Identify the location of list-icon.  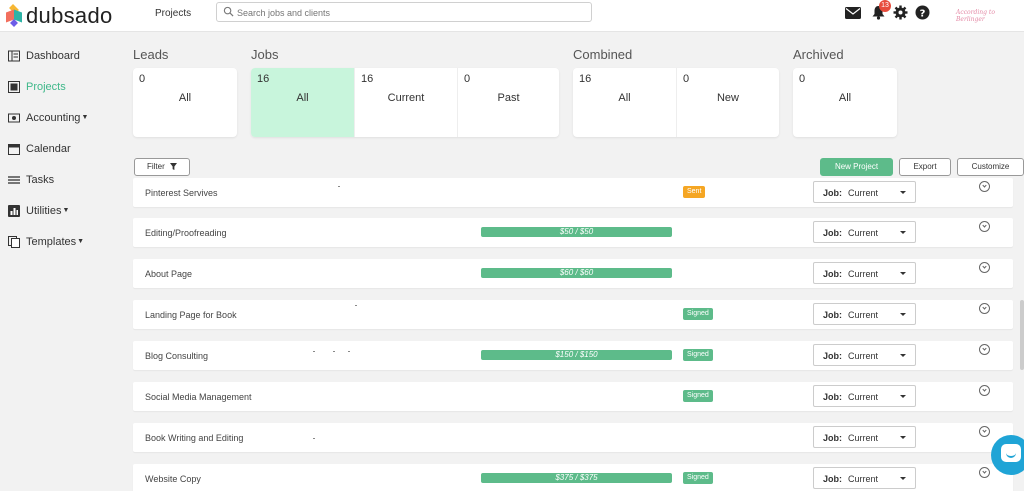
(14, 179).